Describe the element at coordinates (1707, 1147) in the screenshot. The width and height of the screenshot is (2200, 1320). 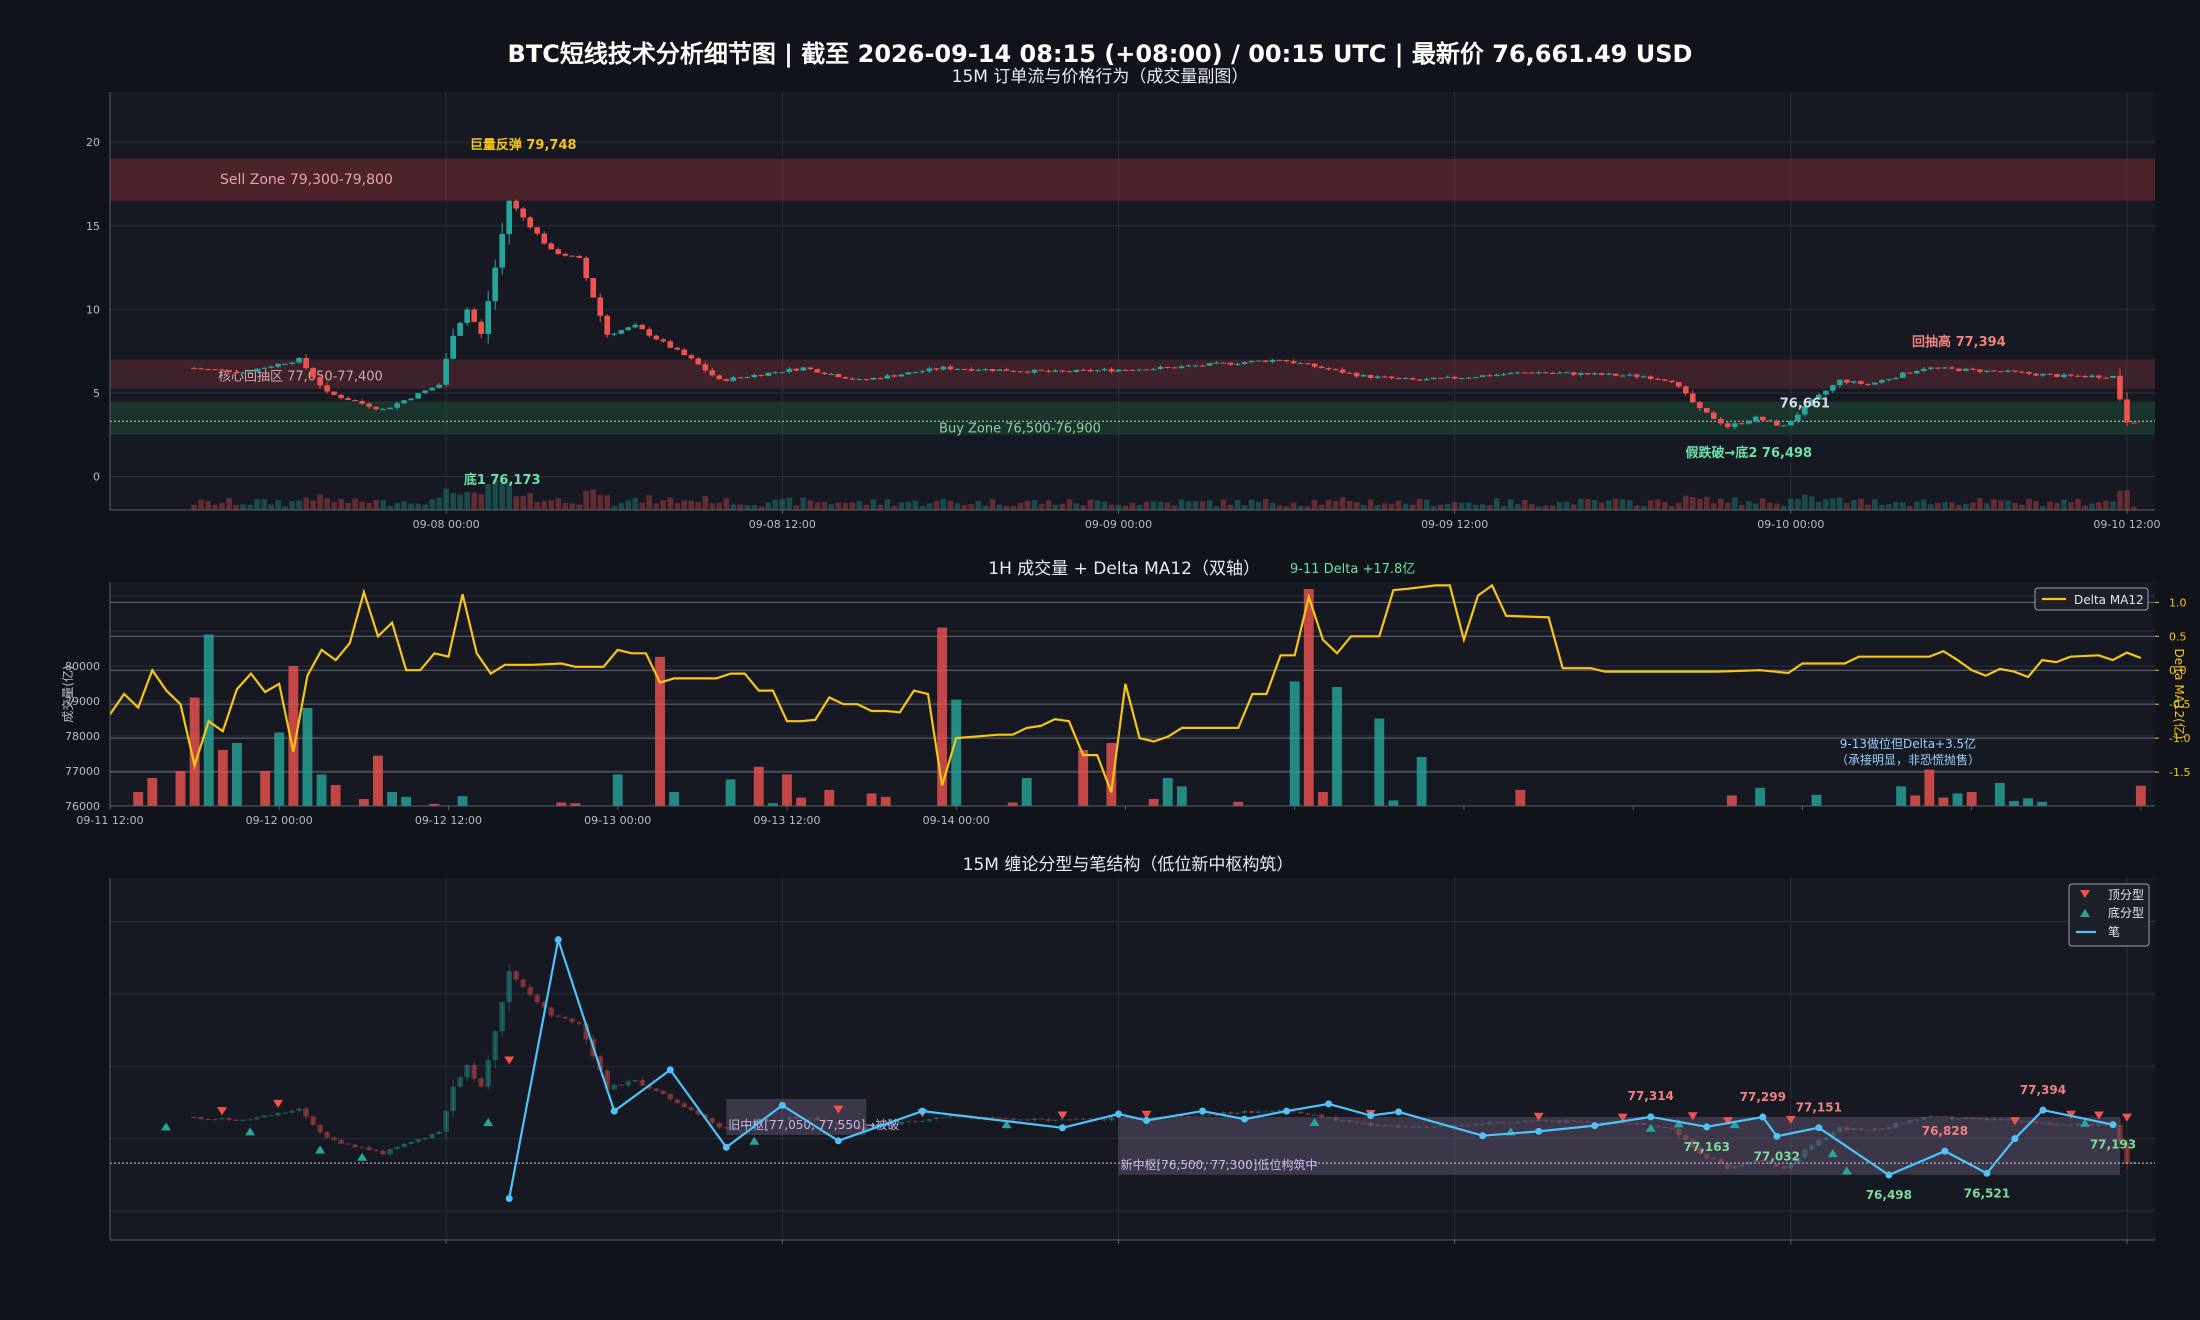
I see `p3-point-label: 77,163` at that location.